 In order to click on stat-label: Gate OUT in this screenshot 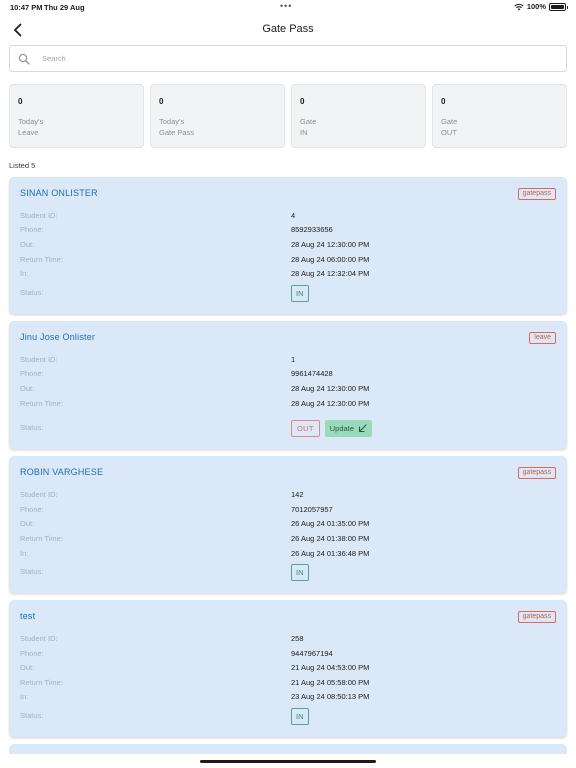, I will do `click(449, 127)`.